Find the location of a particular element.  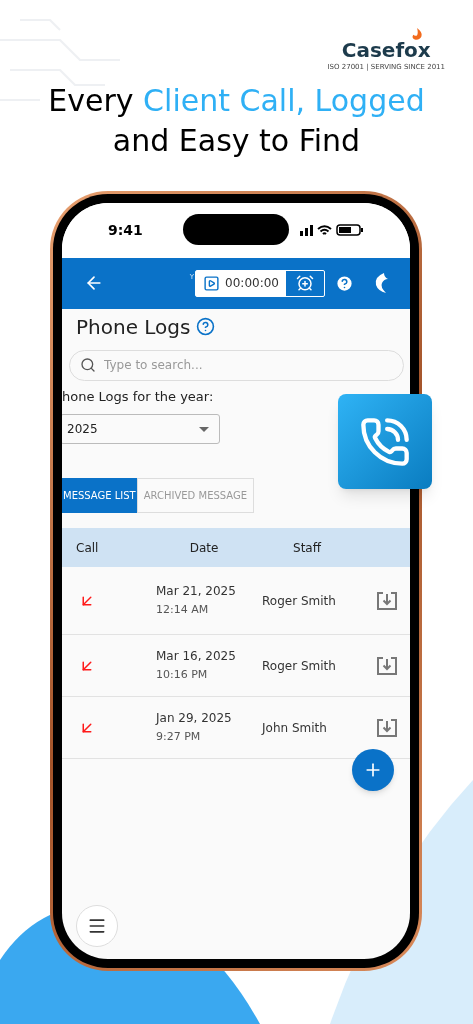

phone-call-icon is located at coordinates (385, 441).